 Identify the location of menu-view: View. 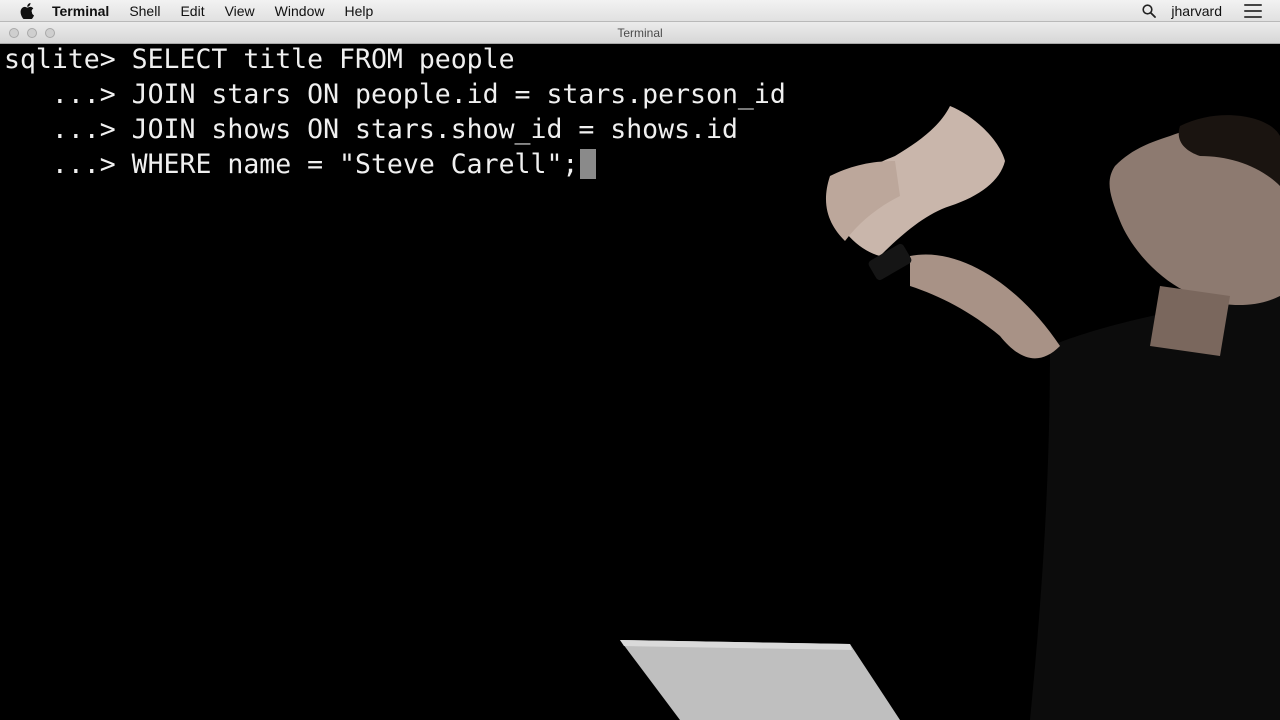
(240, 11).